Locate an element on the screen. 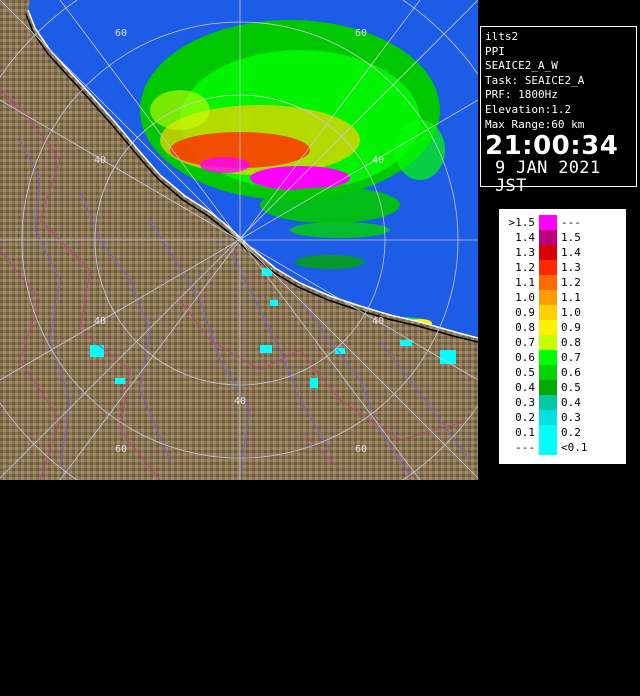 Image resolution: width=640 pixels, height=696 pixels. scan-date: 9 JAN 2021 JST is located at coordinates (548, 177).